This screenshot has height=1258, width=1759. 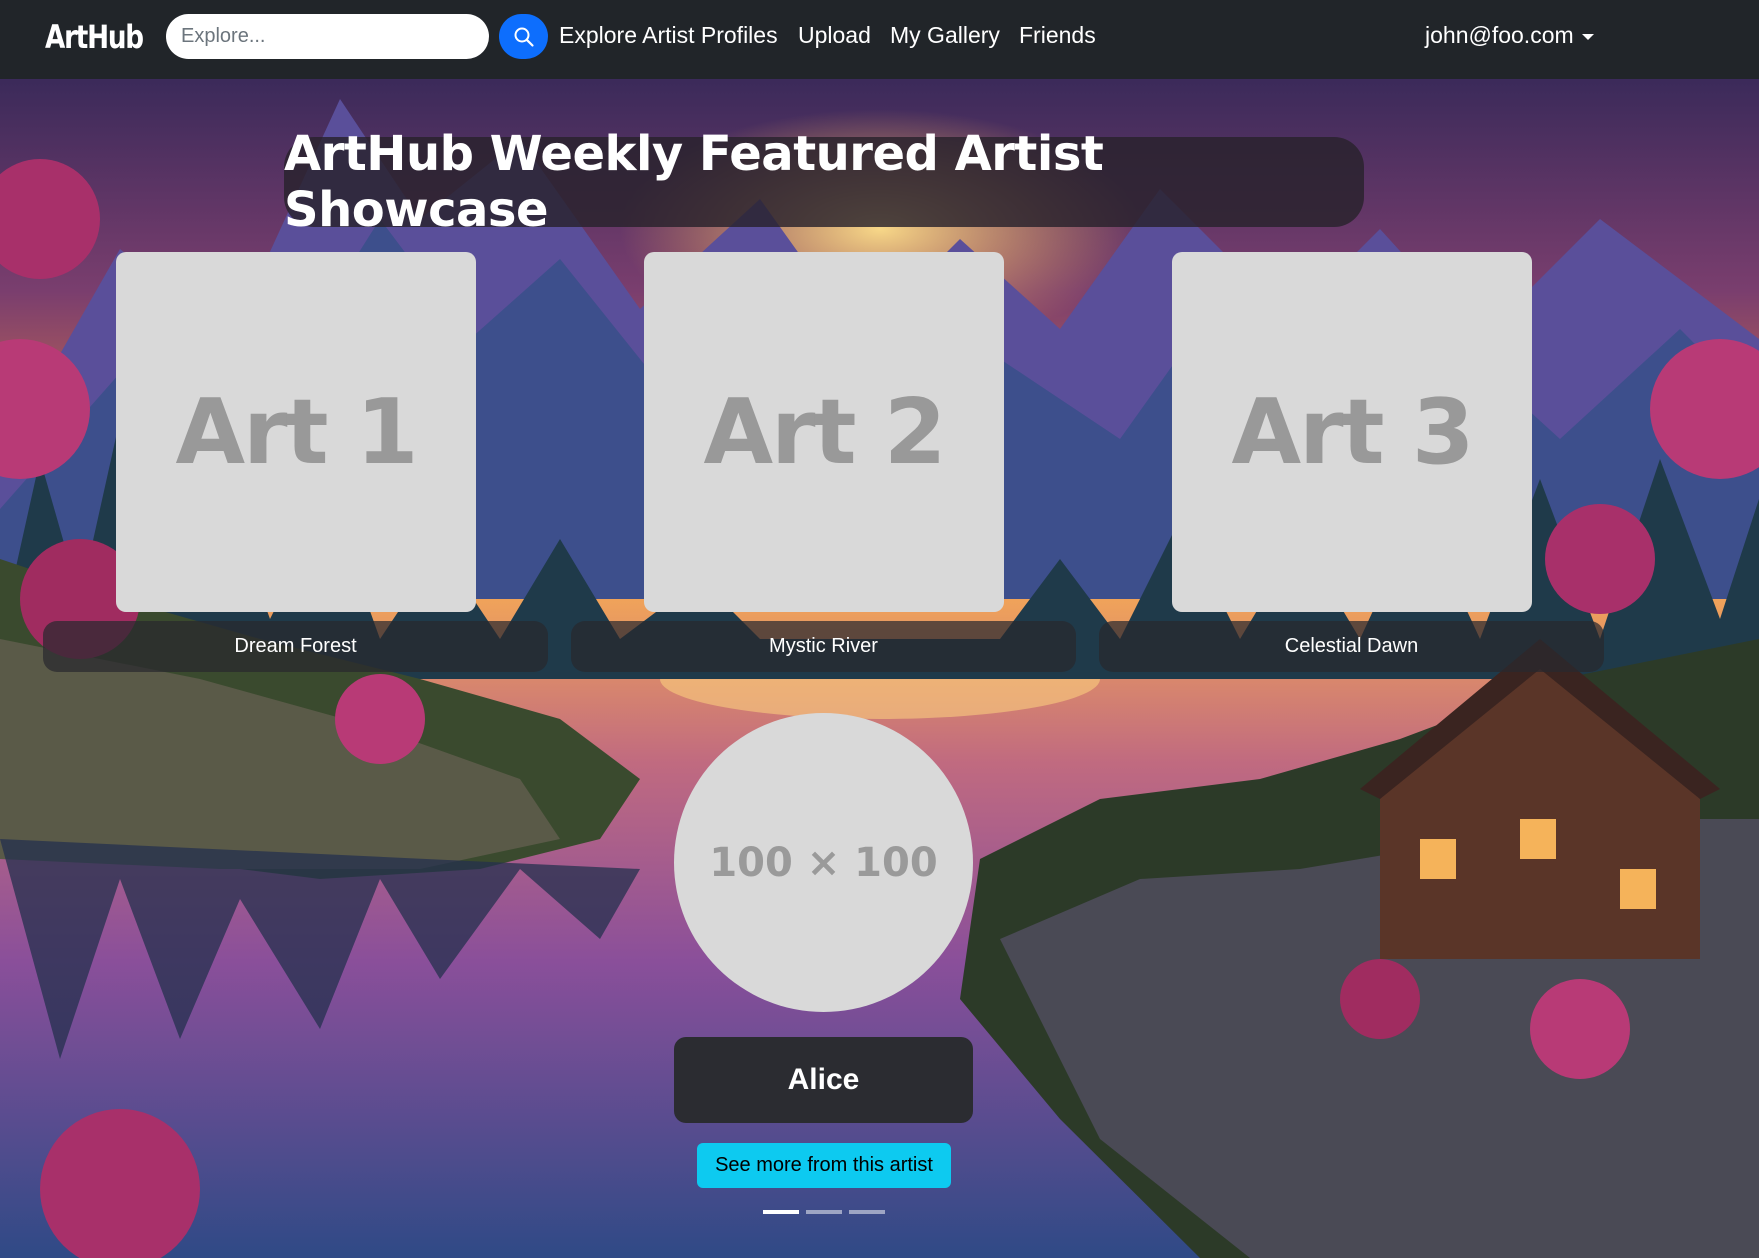 What do you see at coordinates (94, 37) in the screenshot?
I see `brand-logo: ArtHub` at bounding box center [94, 37].